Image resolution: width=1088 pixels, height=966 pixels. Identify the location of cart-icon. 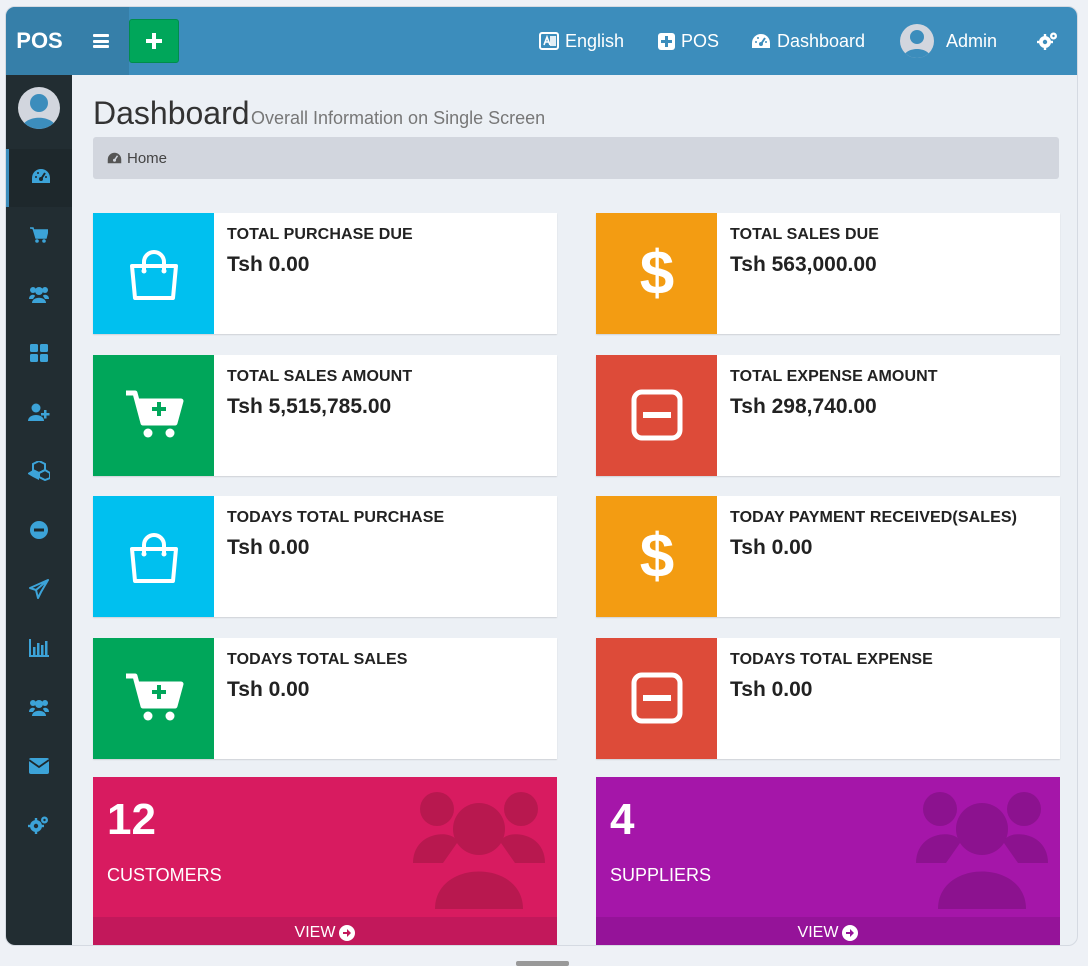
(39, 237).